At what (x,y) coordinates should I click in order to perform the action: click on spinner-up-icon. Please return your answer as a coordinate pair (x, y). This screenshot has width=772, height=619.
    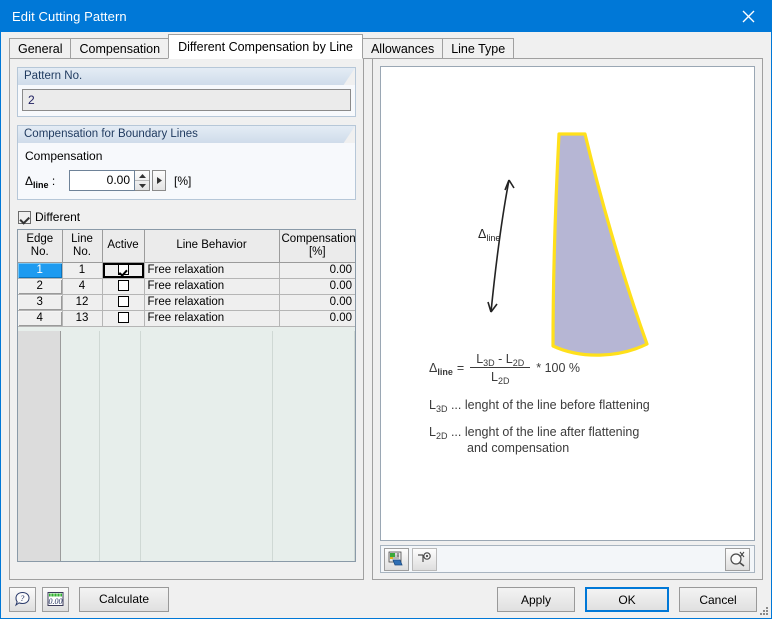
    Looking at the image, I should click on (142, 176).